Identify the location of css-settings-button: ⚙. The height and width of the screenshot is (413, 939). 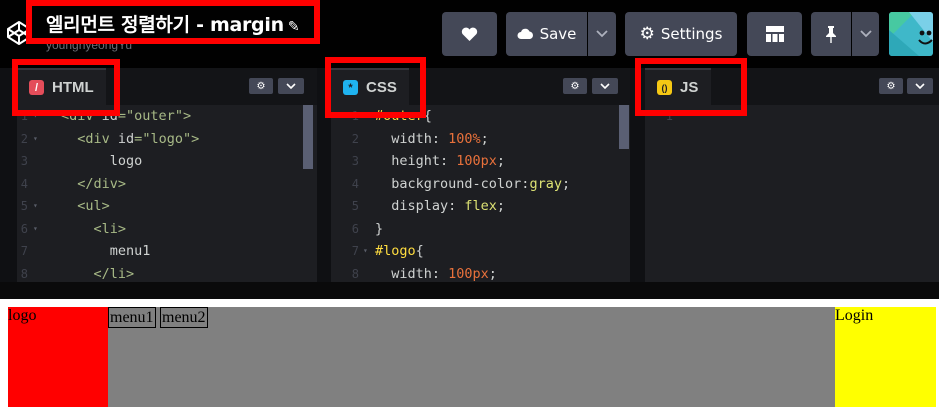
(575, 86).